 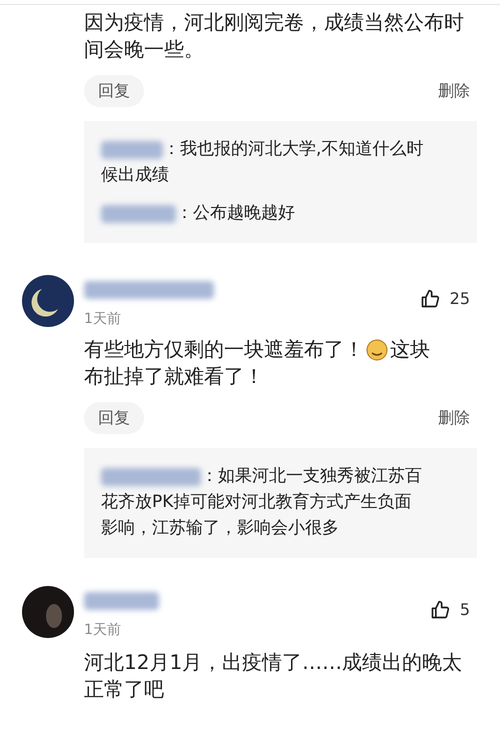 What do you see at coordinates (465, 610) in the screenshot?
I see `like-count: 5` at bounding box center [465, 610].